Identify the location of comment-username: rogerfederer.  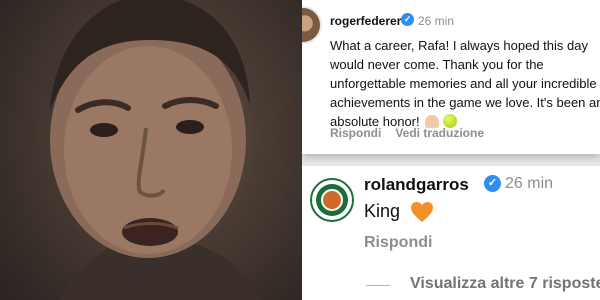
(365, 21).